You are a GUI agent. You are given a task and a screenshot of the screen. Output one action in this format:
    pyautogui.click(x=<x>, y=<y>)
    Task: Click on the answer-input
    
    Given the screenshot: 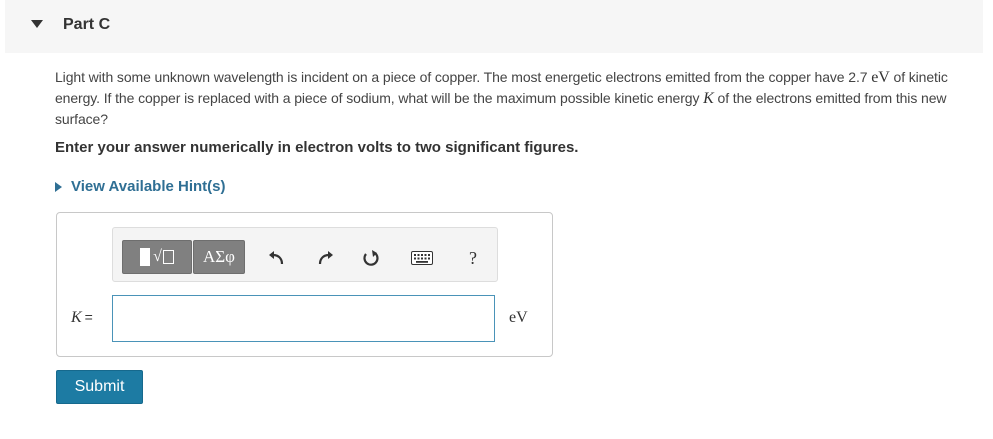 What is the action you would take?
    pyautogui.click(x=303, y=318)
    